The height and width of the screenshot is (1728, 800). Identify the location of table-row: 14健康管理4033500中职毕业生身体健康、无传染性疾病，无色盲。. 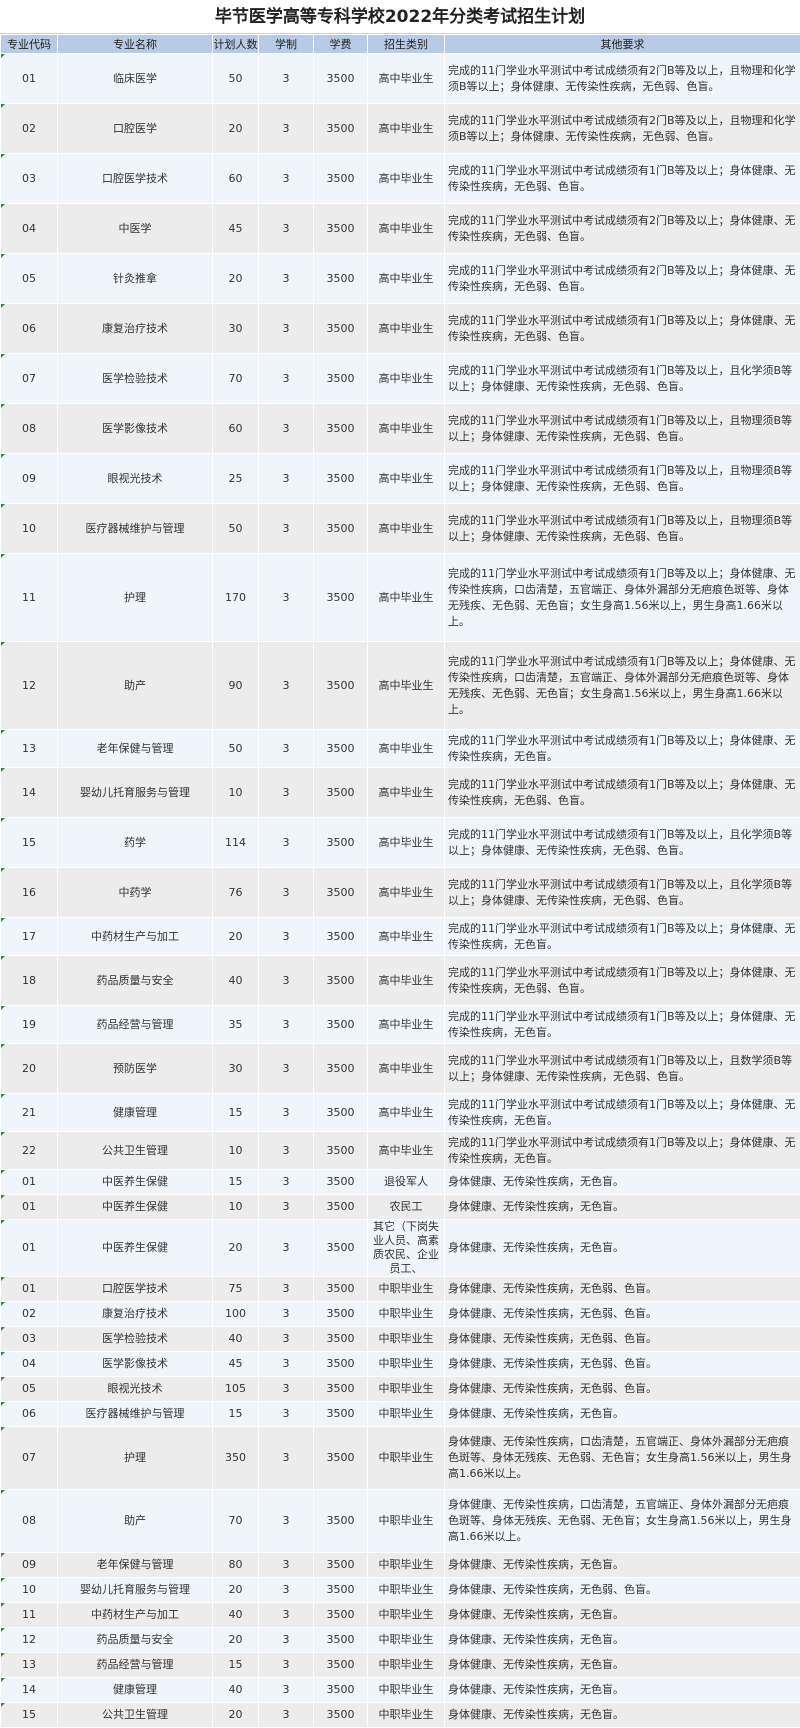
(400, 1690).